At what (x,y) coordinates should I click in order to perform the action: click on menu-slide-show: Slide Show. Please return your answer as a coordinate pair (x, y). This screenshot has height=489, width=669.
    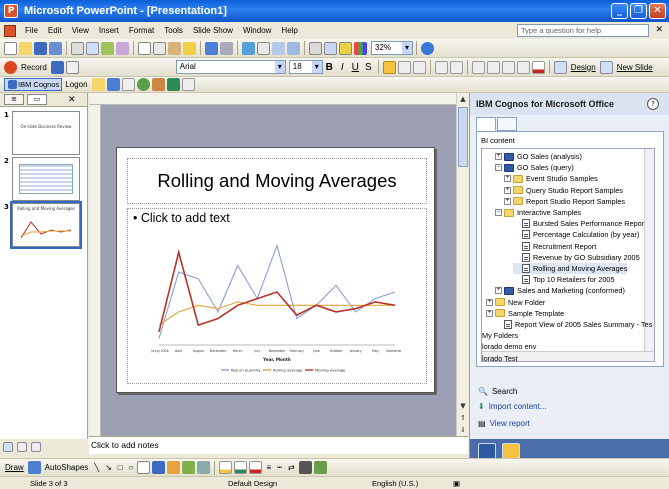
    Looking at the image, I should click on (213, 30).